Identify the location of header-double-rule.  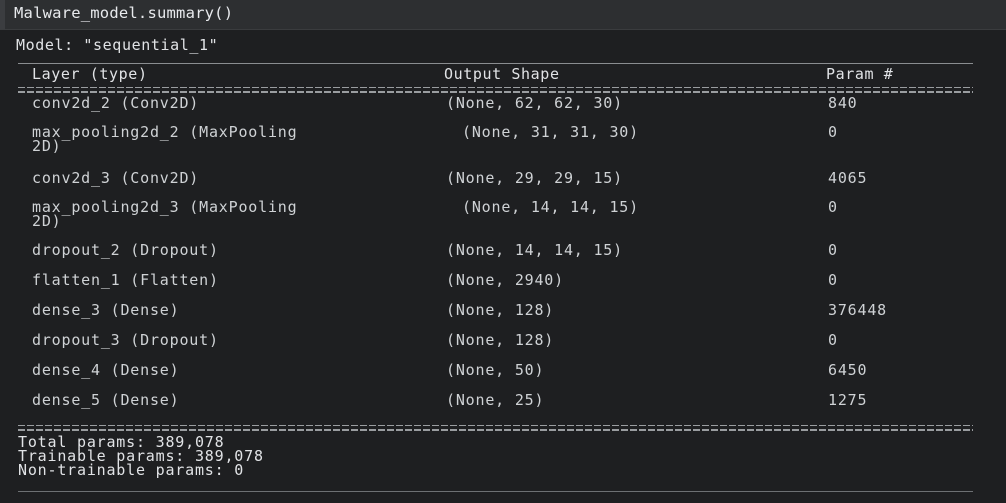
(495, 90).